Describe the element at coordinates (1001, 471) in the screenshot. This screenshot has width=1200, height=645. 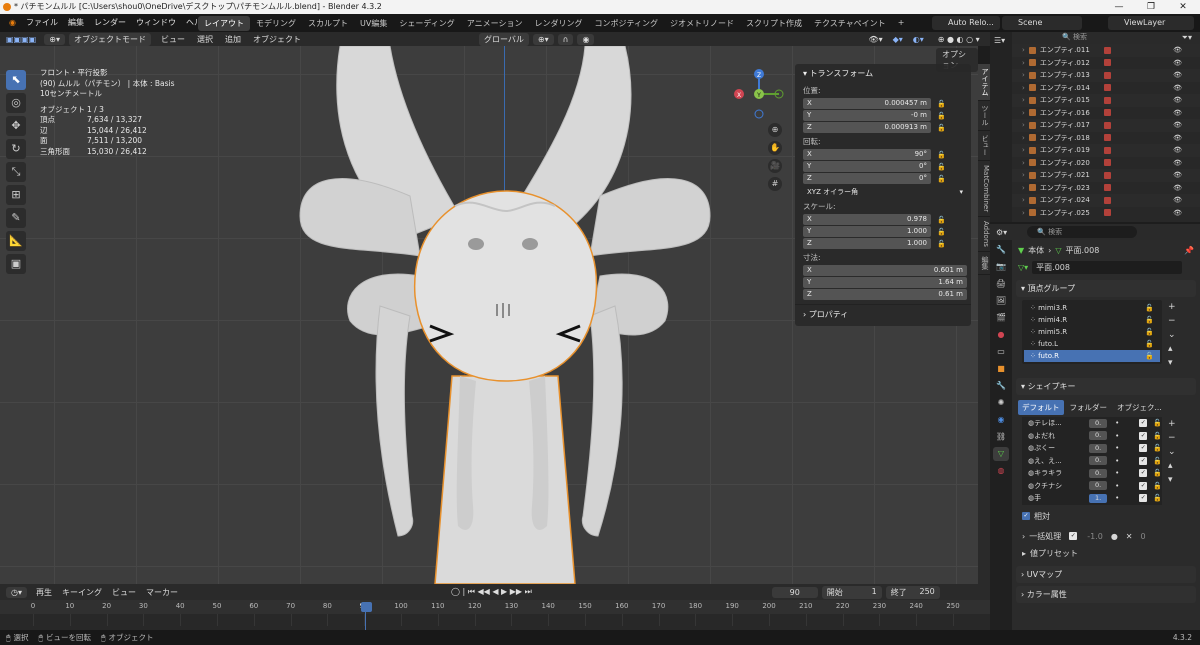
I see `material-tab-icon: ◍` at that location.